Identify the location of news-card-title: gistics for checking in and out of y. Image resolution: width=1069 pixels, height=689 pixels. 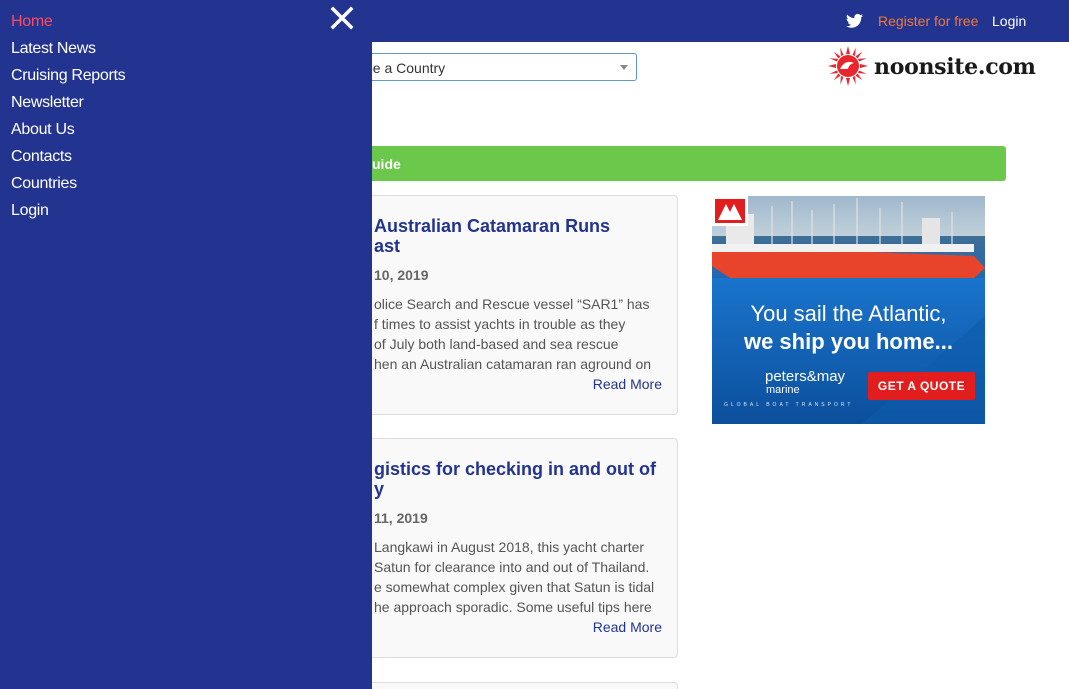
(519, 479).